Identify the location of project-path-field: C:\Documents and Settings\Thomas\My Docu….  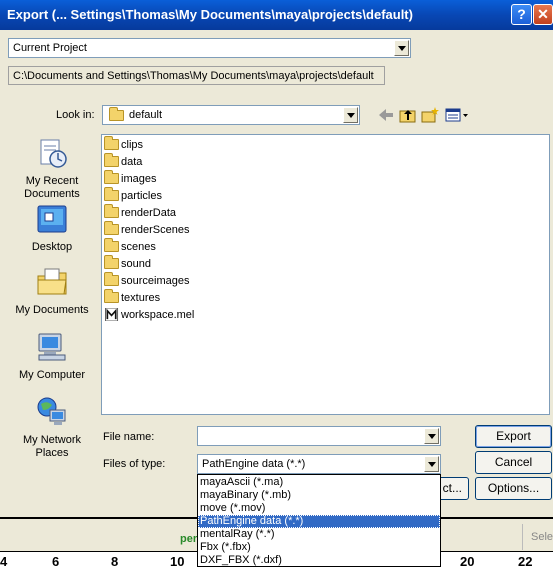
(196, 75).